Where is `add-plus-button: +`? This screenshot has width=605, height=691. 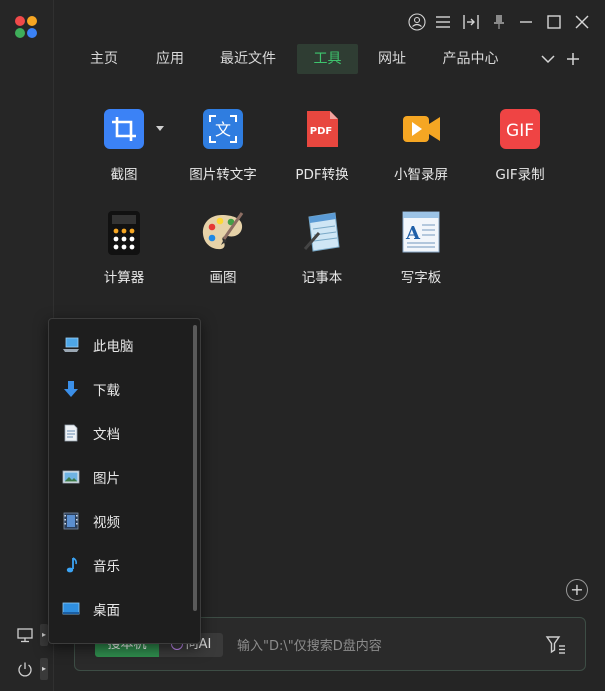
add-plus-button: + is located at coordinates (577, 590).